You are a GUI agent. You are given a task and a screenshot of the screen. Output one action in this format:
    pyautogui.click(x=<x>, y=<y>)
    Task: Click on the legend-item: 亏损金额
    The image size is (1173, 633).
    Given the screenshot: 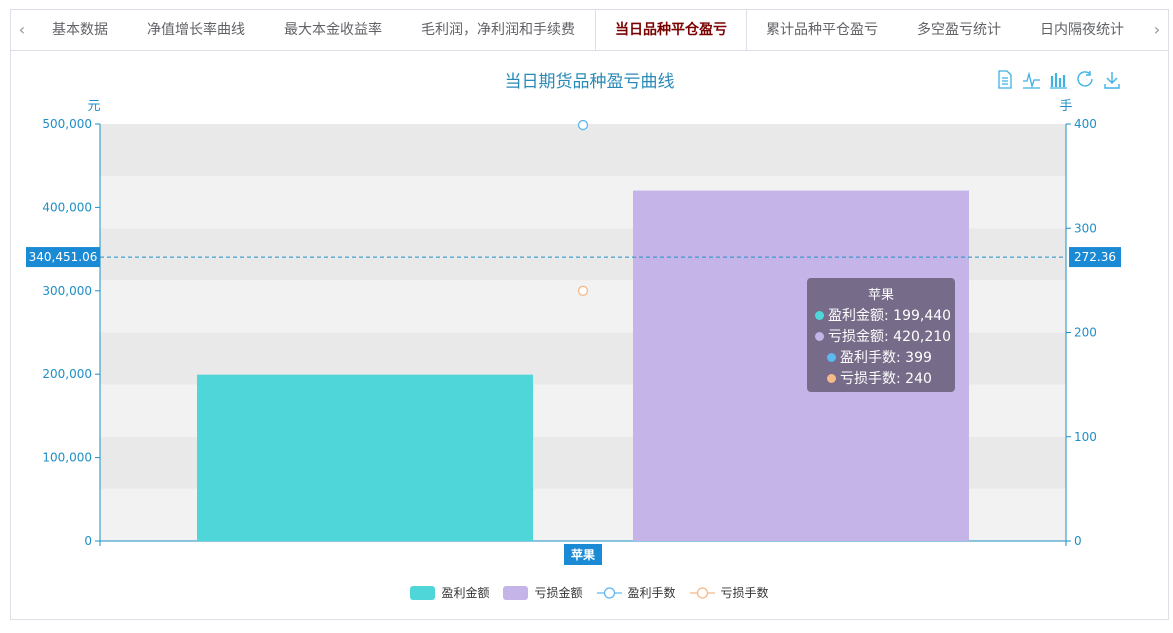 What is the action you would take?
    pyautogui.click(x=543, y=592)
    